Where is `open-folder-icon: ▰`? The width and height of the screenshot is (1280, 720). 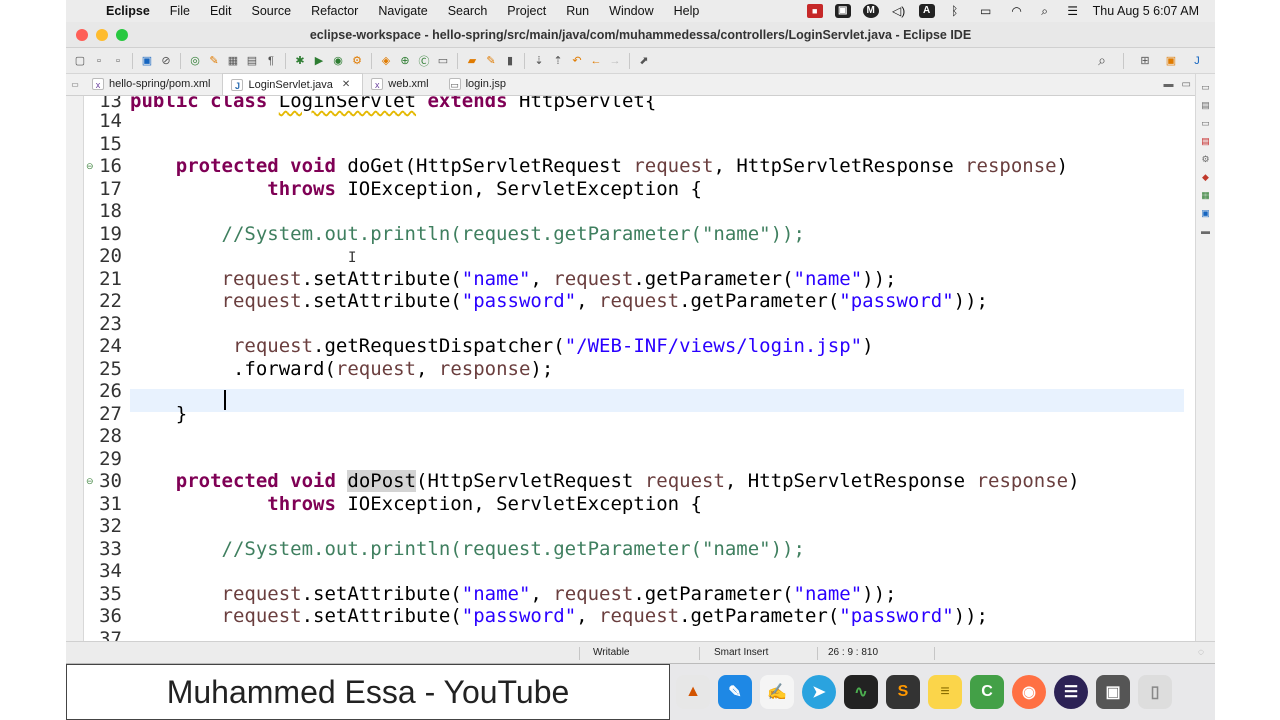 open-folder-icon: ▰ is located at coordinates (472, 61).